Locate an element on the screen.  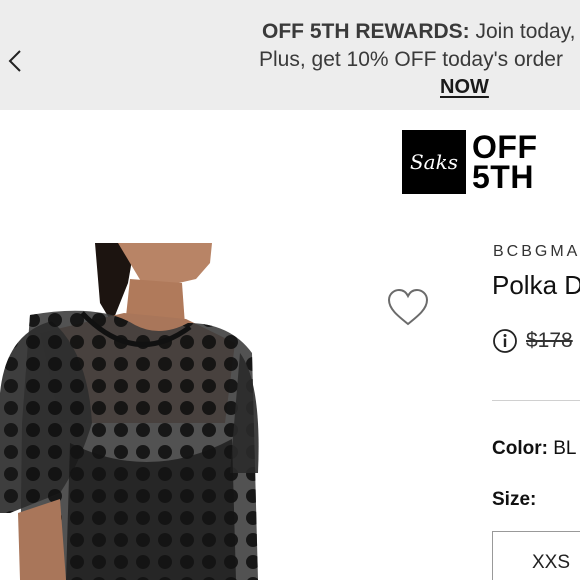
wishlist-button is located at coordinates (408, 308).